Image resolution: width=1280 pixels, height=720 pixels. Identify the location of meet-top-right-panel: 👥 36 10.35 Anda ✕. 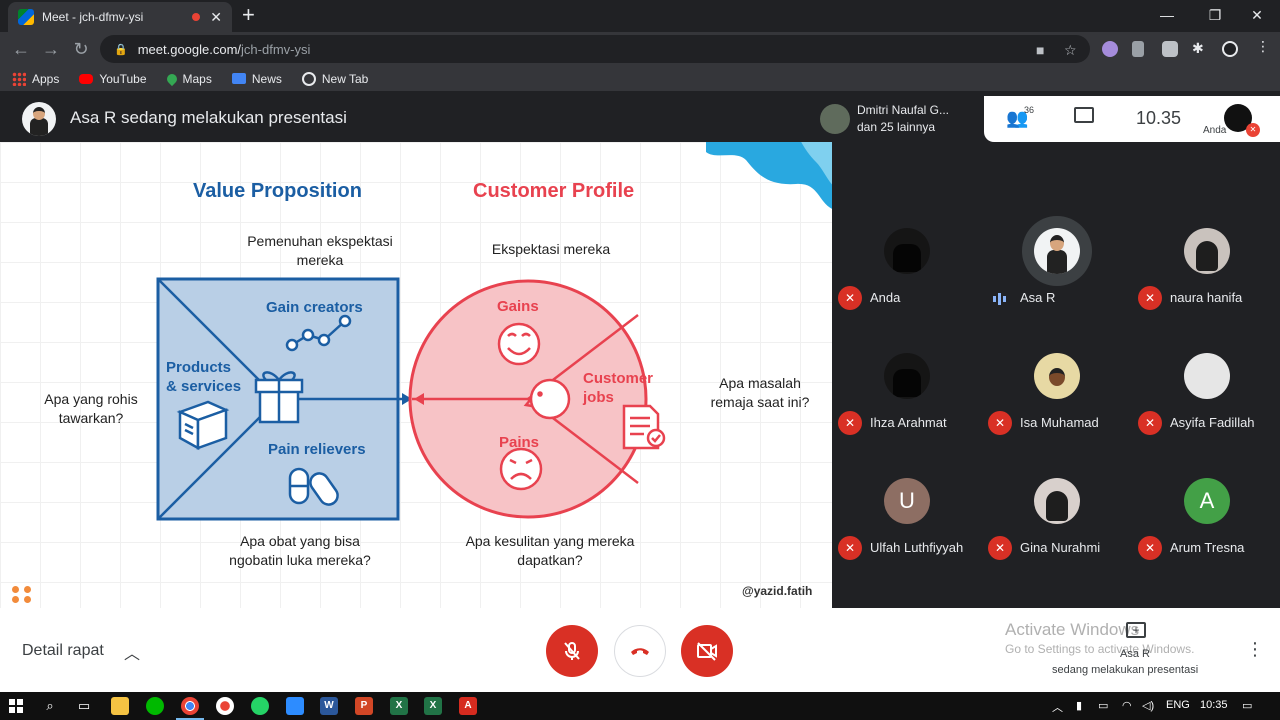
(1132, 119).